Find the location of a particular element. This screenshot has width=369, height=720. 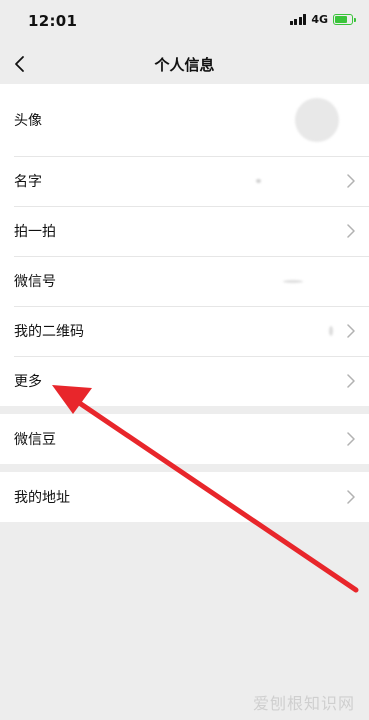

settings-row-my-address: 我的地址 is located at coordinates (184, 497).